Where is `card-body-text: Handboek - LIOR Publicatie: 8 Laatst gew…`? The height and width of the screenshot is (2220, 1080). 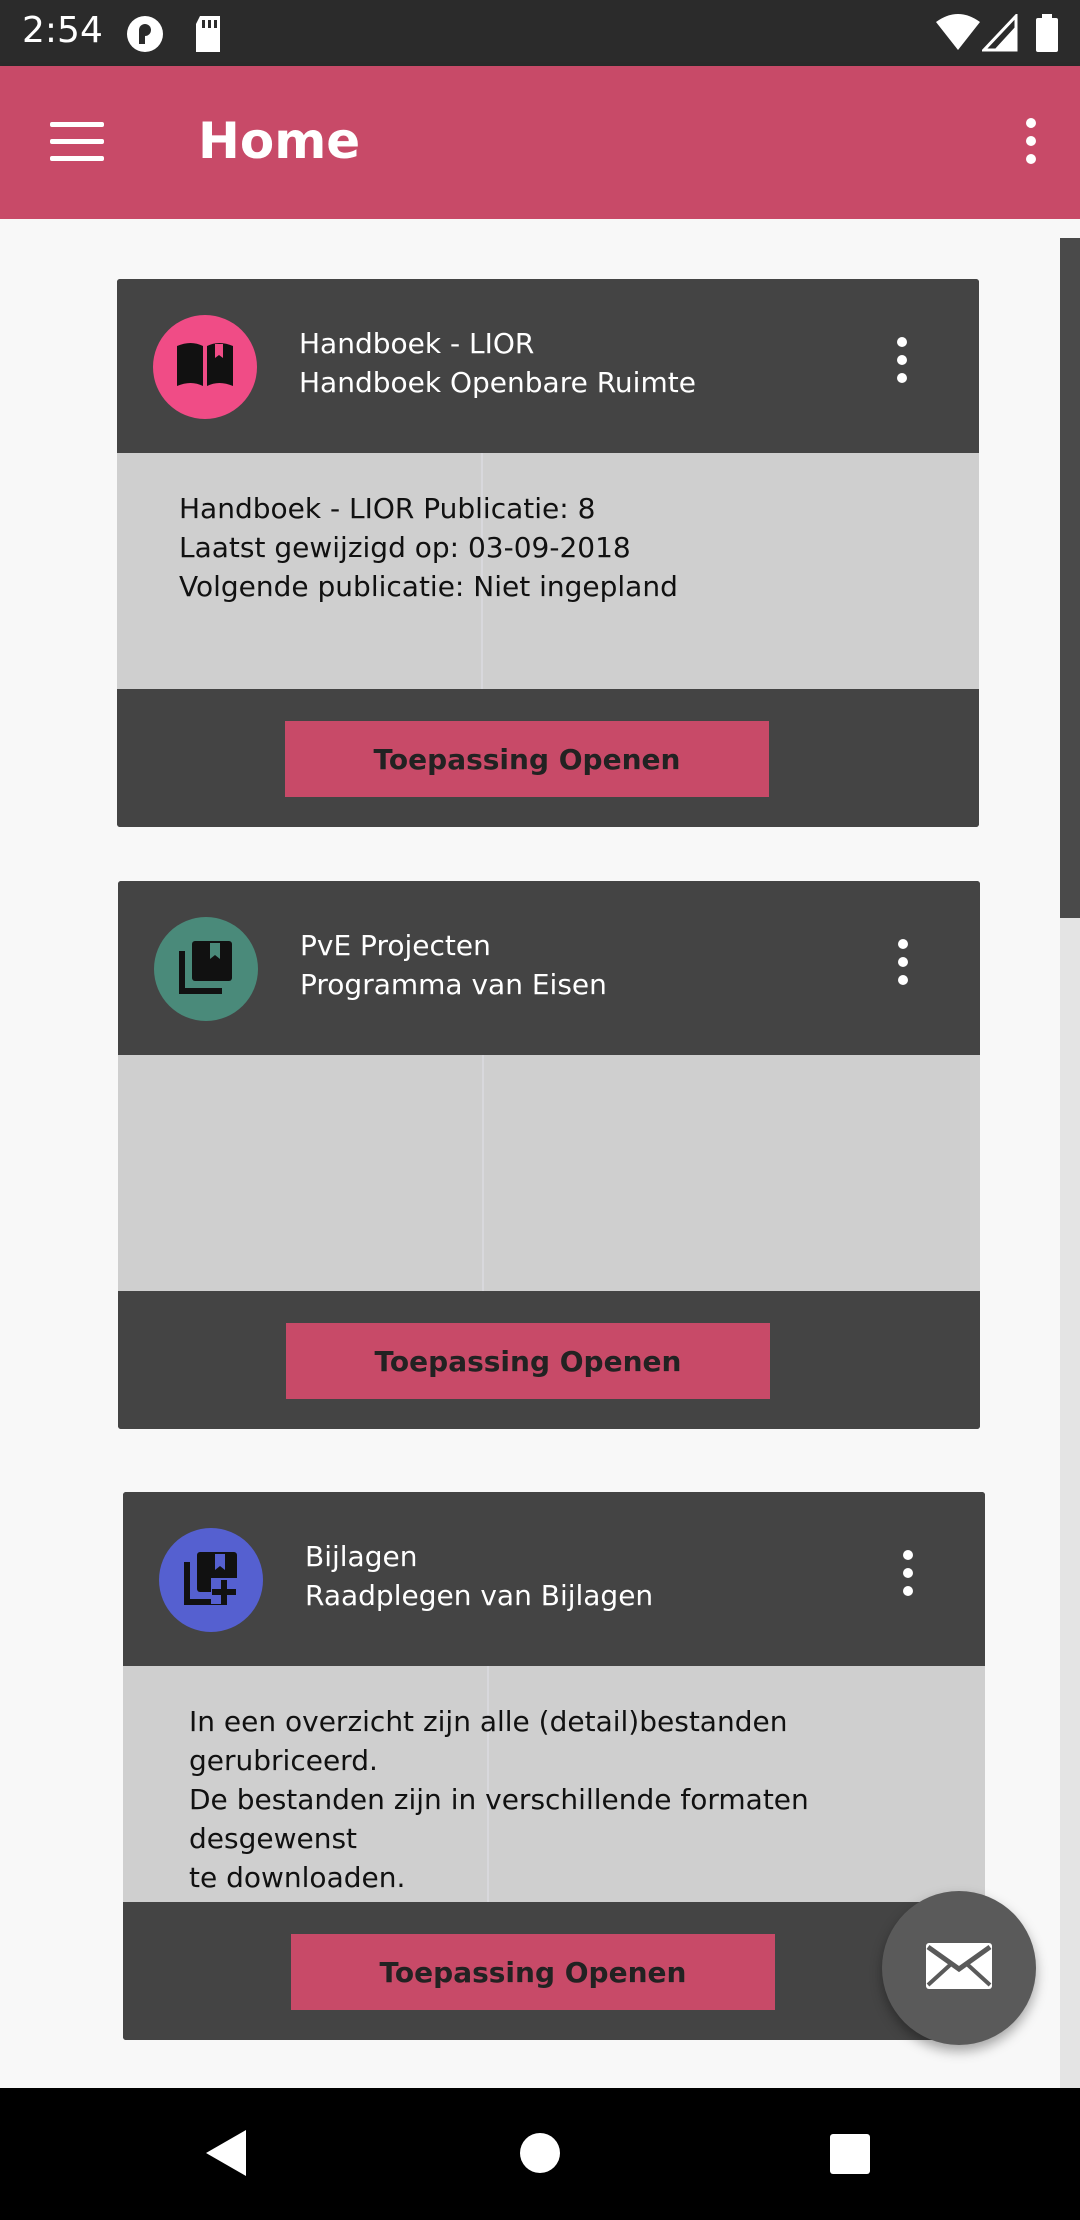 card-body-text: Handboek - LIOR Publicatie: 8 Laatst gew… is located at coordinates (428, 547).